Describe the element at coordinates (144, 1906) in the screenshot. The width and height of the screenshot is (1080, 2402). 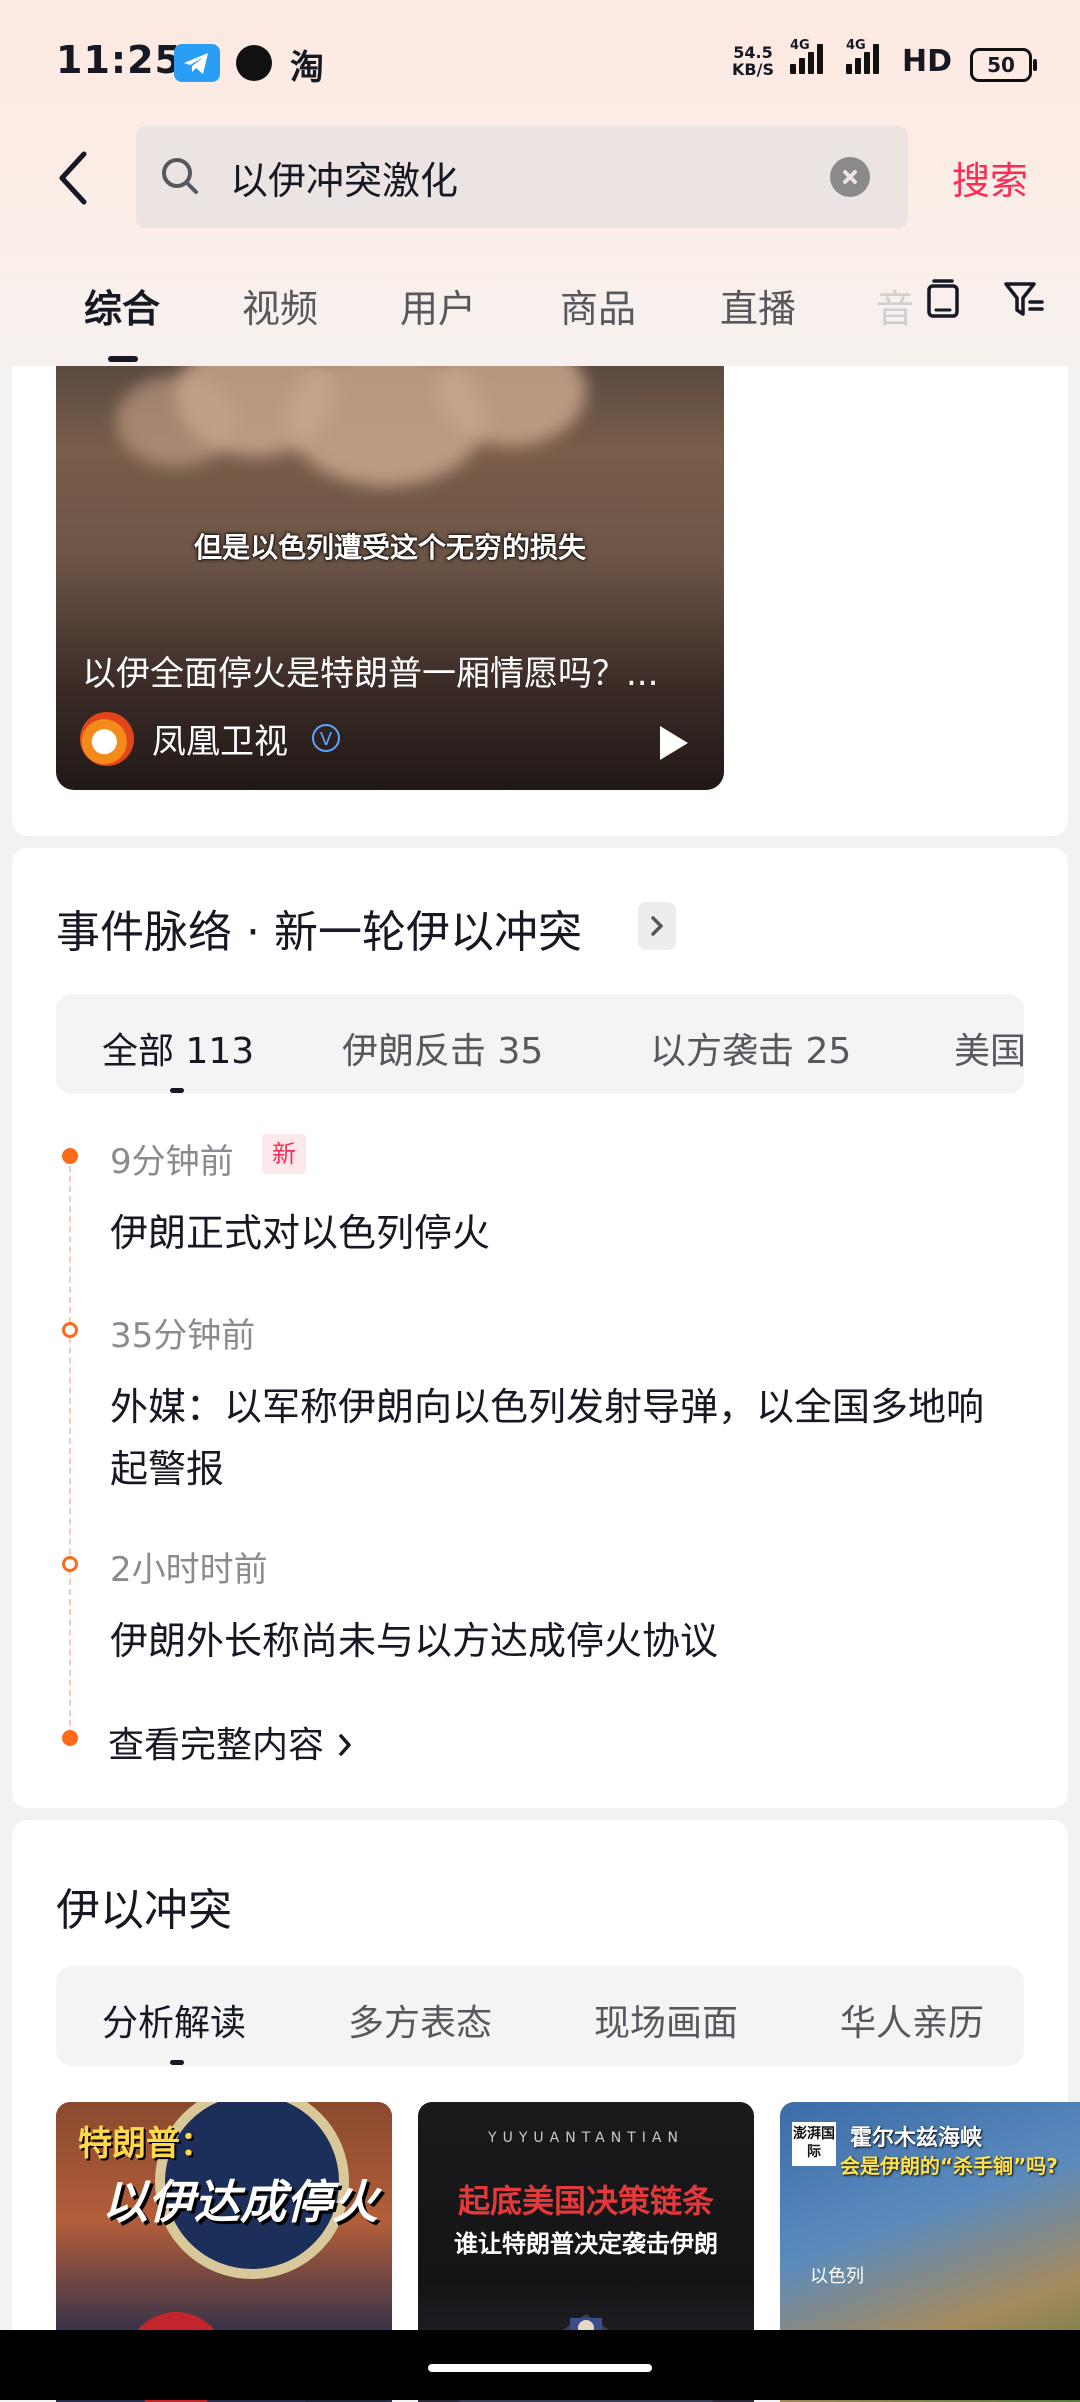
I see `topic-title: 伊以冲突` at that location.